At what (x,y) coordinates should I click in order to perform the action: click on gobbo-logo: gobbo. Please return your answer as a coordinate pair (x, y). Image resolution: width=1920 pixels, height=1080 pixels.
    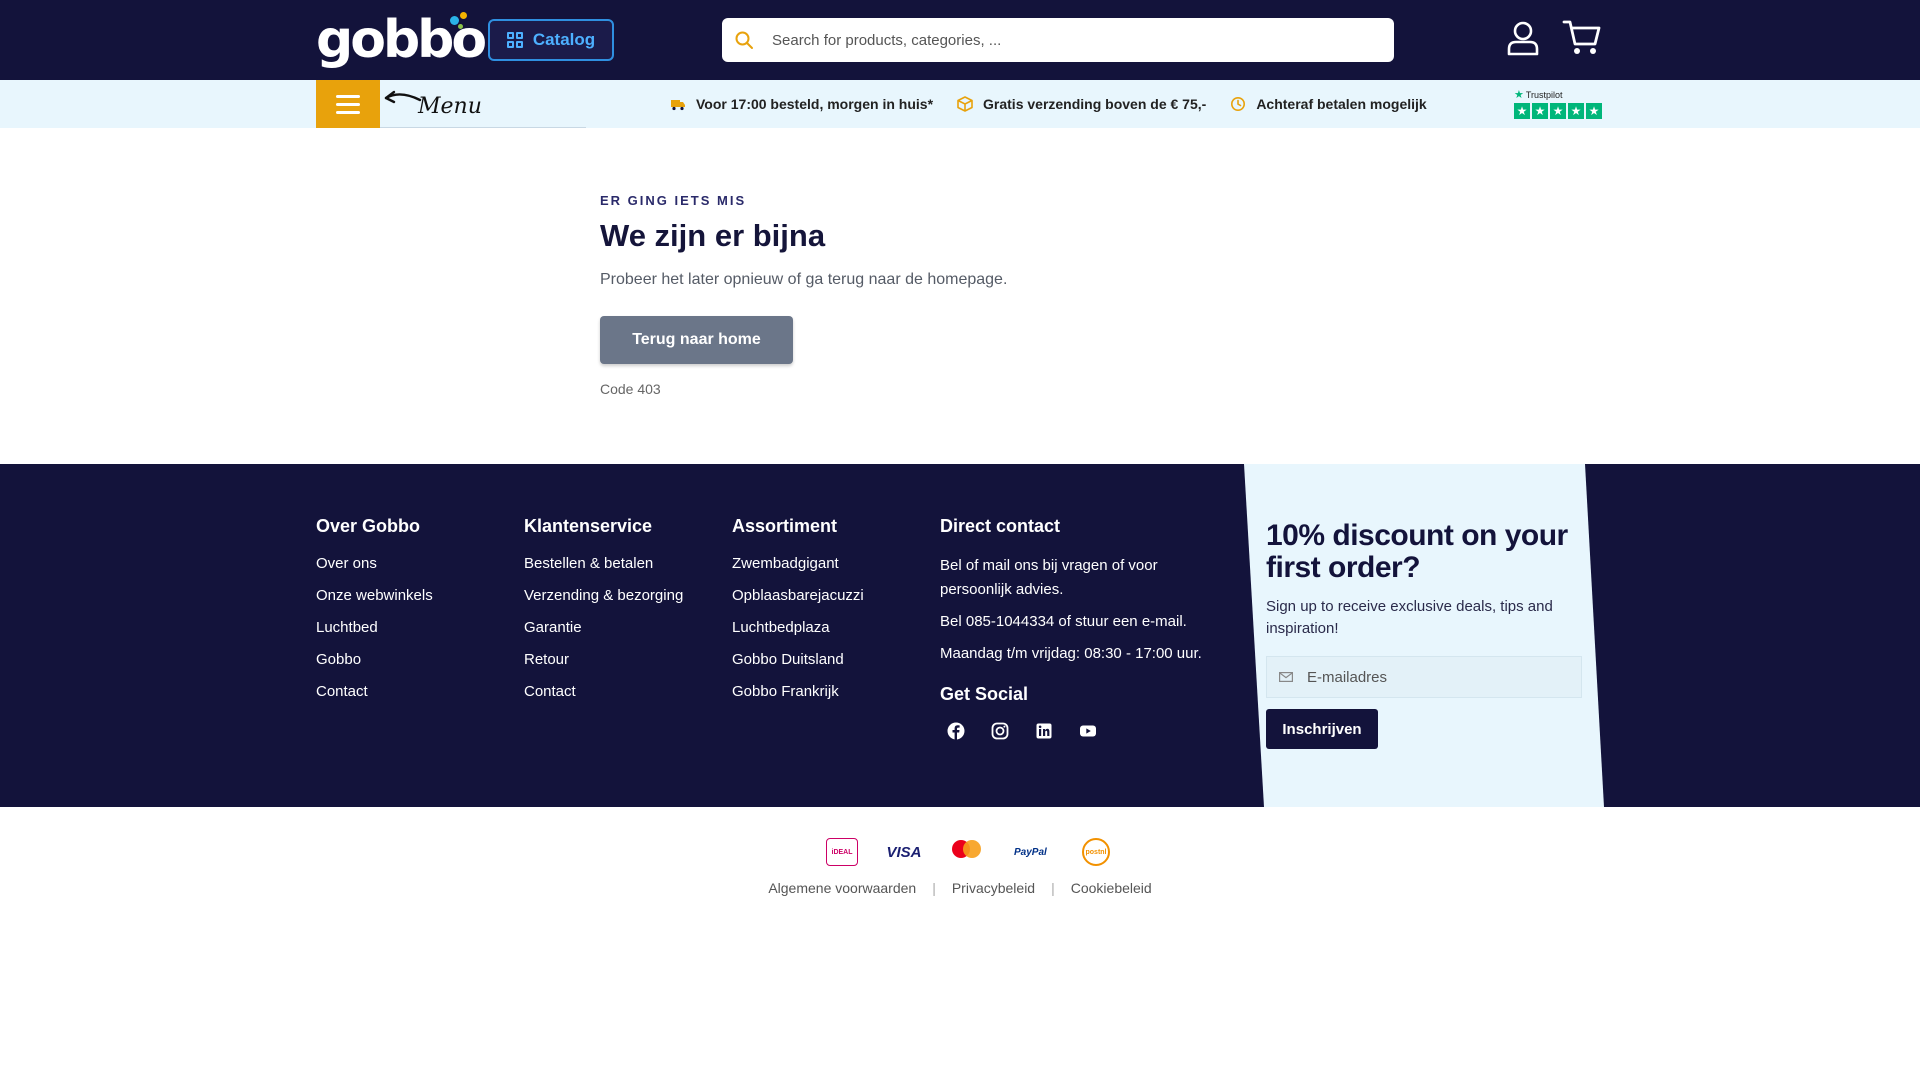
    Looking at the image, I should click on (401, 40).